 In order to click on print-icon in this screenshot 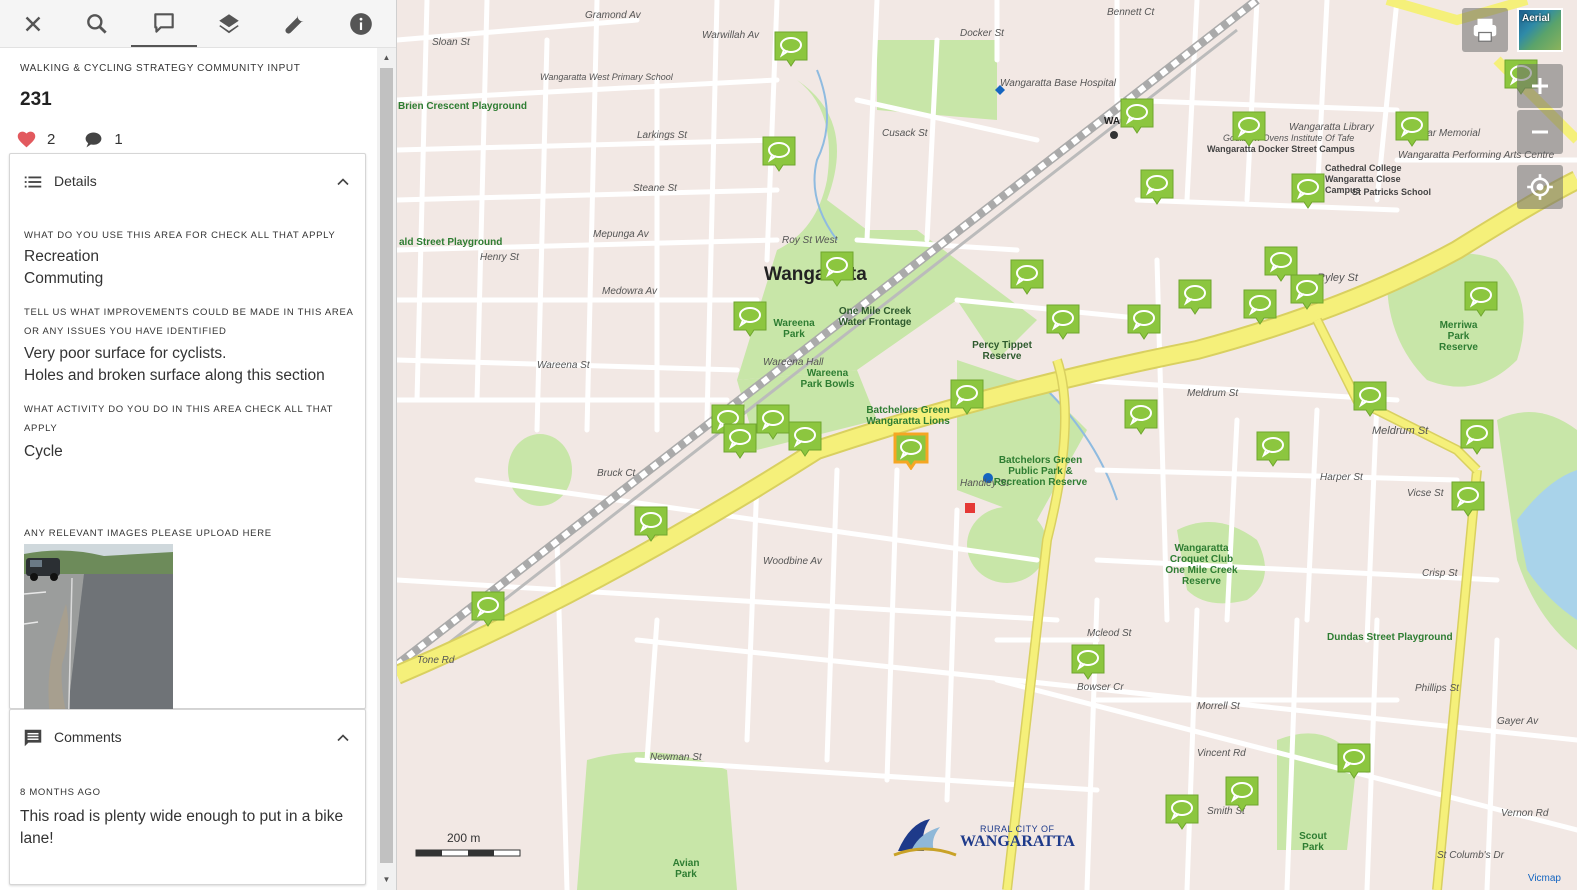, I will do `click(1485, 30)`.